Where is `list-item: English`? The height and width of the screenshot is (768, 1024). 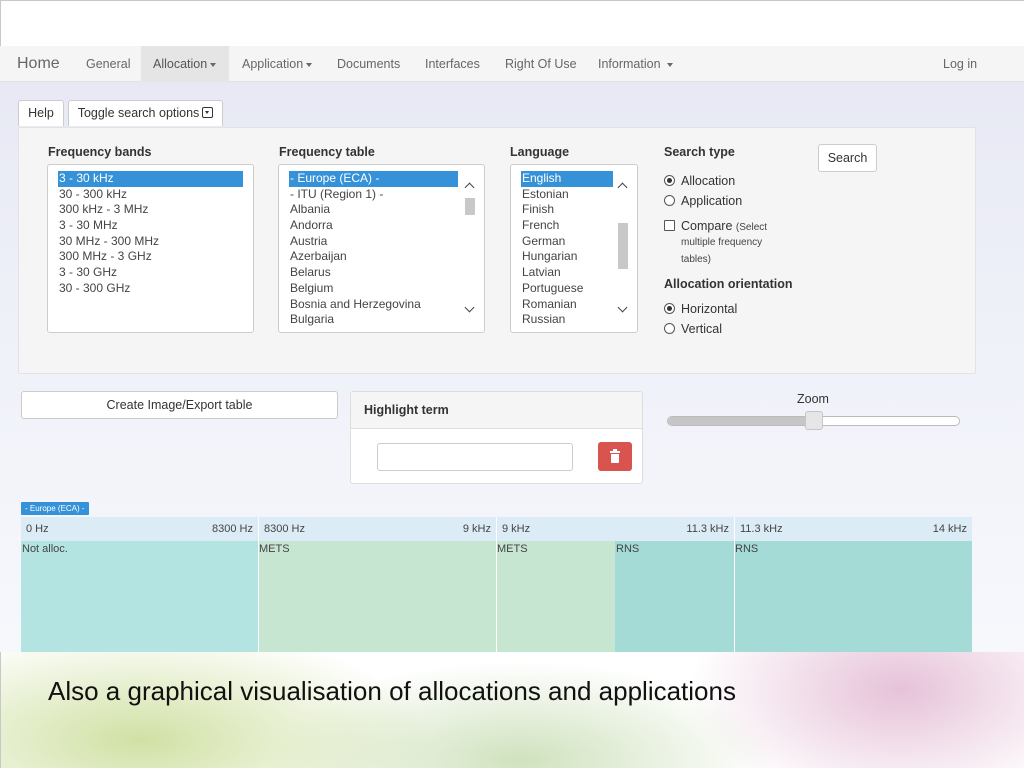
list-item: English is located at coordinates (567, 179).